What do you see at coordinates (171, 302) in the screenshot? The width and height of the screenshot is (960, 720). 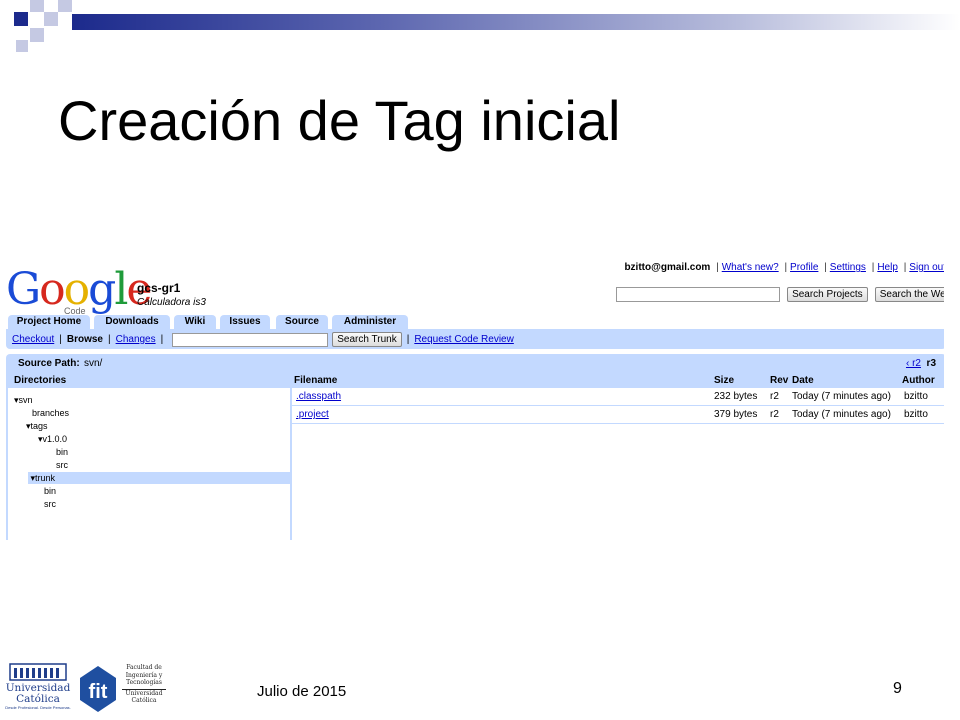 I see `project-description: Calculadora is3` at bounding box center [171, 302].